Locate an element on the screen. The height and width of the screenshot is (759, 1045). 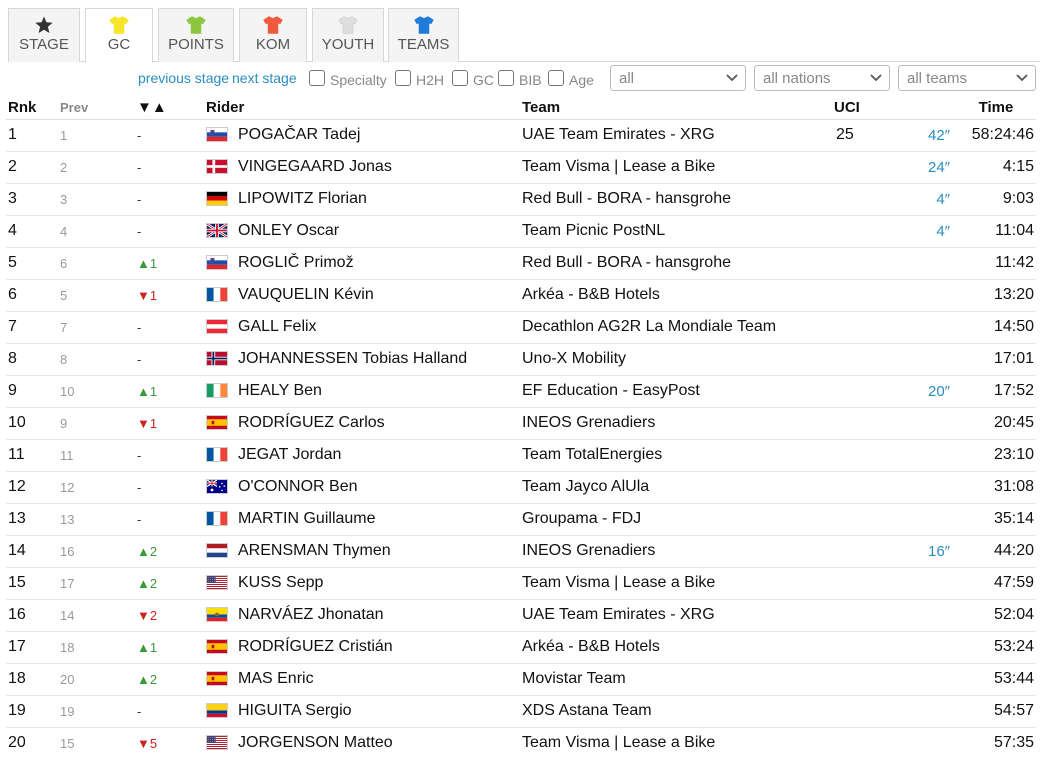
team-link: Groupama - FDJ is located at coordinates (676, 519).